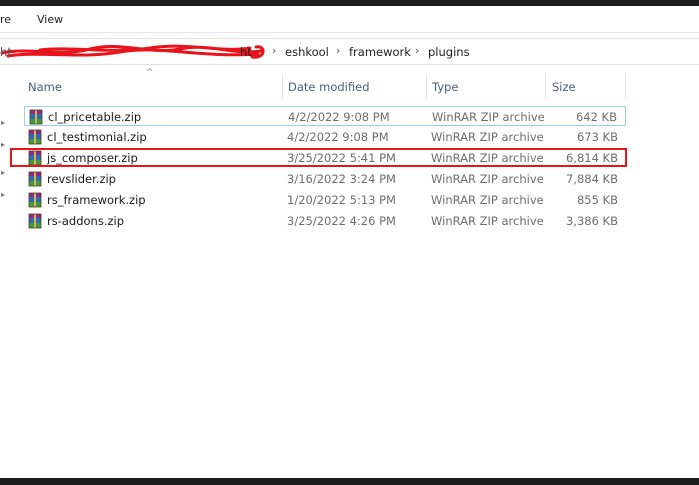  Describe the element at coordinates (445, 87) in the screenshot. I see `column-header-type: Type` at that location.